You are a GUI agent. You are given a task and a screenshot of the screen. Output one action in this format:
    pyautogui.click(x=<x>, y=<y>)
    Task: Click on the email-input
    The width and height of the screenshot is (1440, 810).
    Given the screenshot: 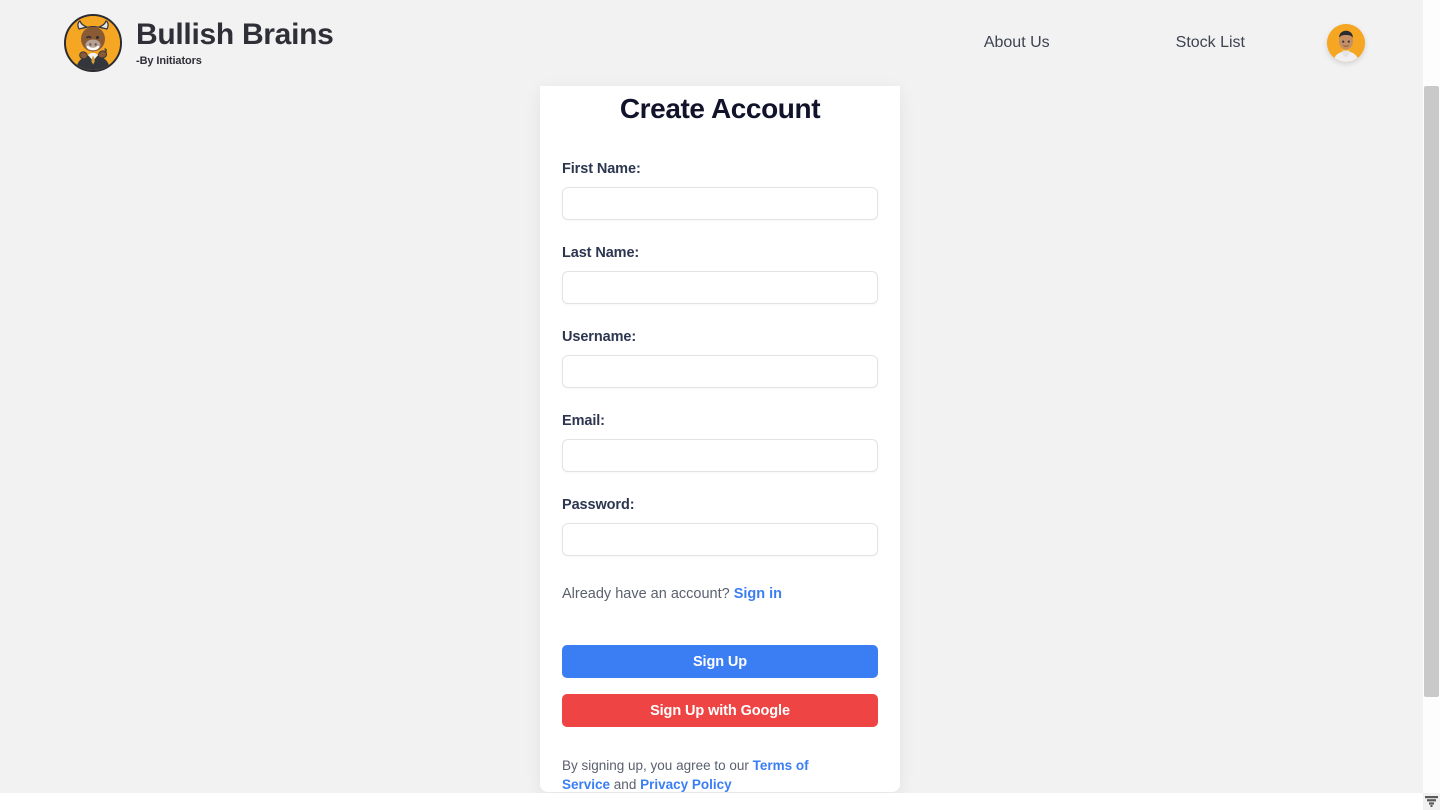 What is the action you would take?
    pyautogui.click(x=720, y=455)
    